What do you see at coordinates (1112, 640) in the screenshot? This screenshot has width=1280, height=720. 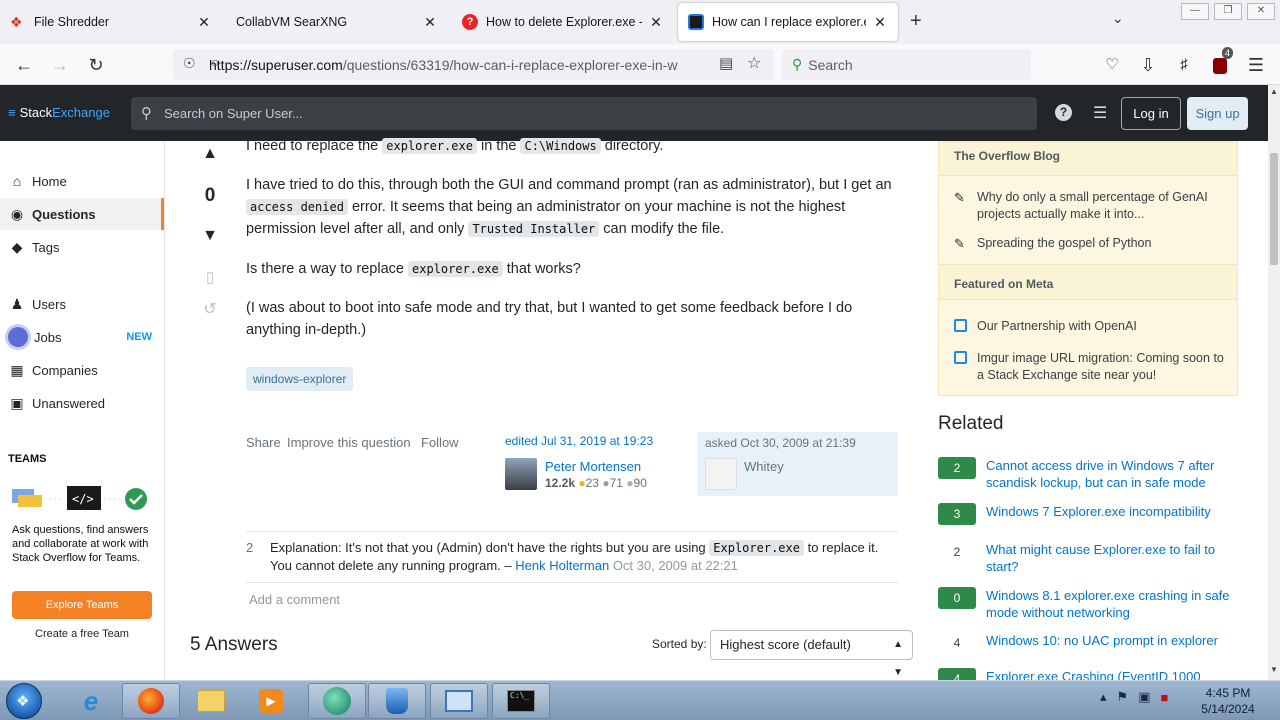 I see `related-question-link: Windows 10: no UAC prompt in explorer` at bounding box center [1112, 640].